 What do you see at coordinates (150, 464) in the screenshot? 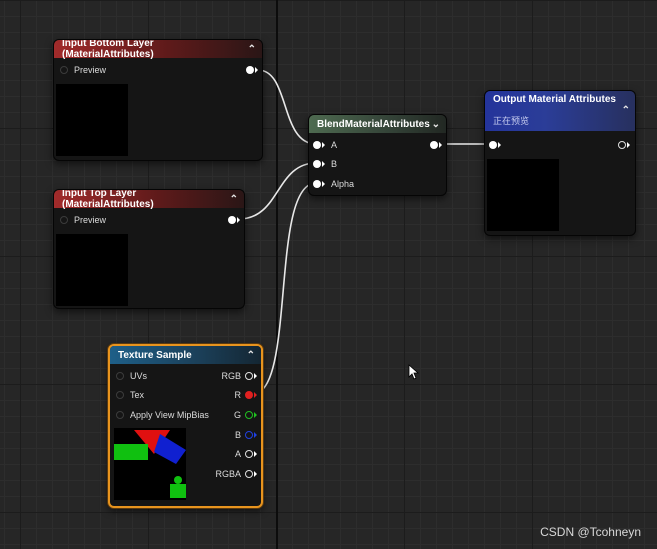
I see `texture-preview-thumbnail` at bounding box center [150, 464].